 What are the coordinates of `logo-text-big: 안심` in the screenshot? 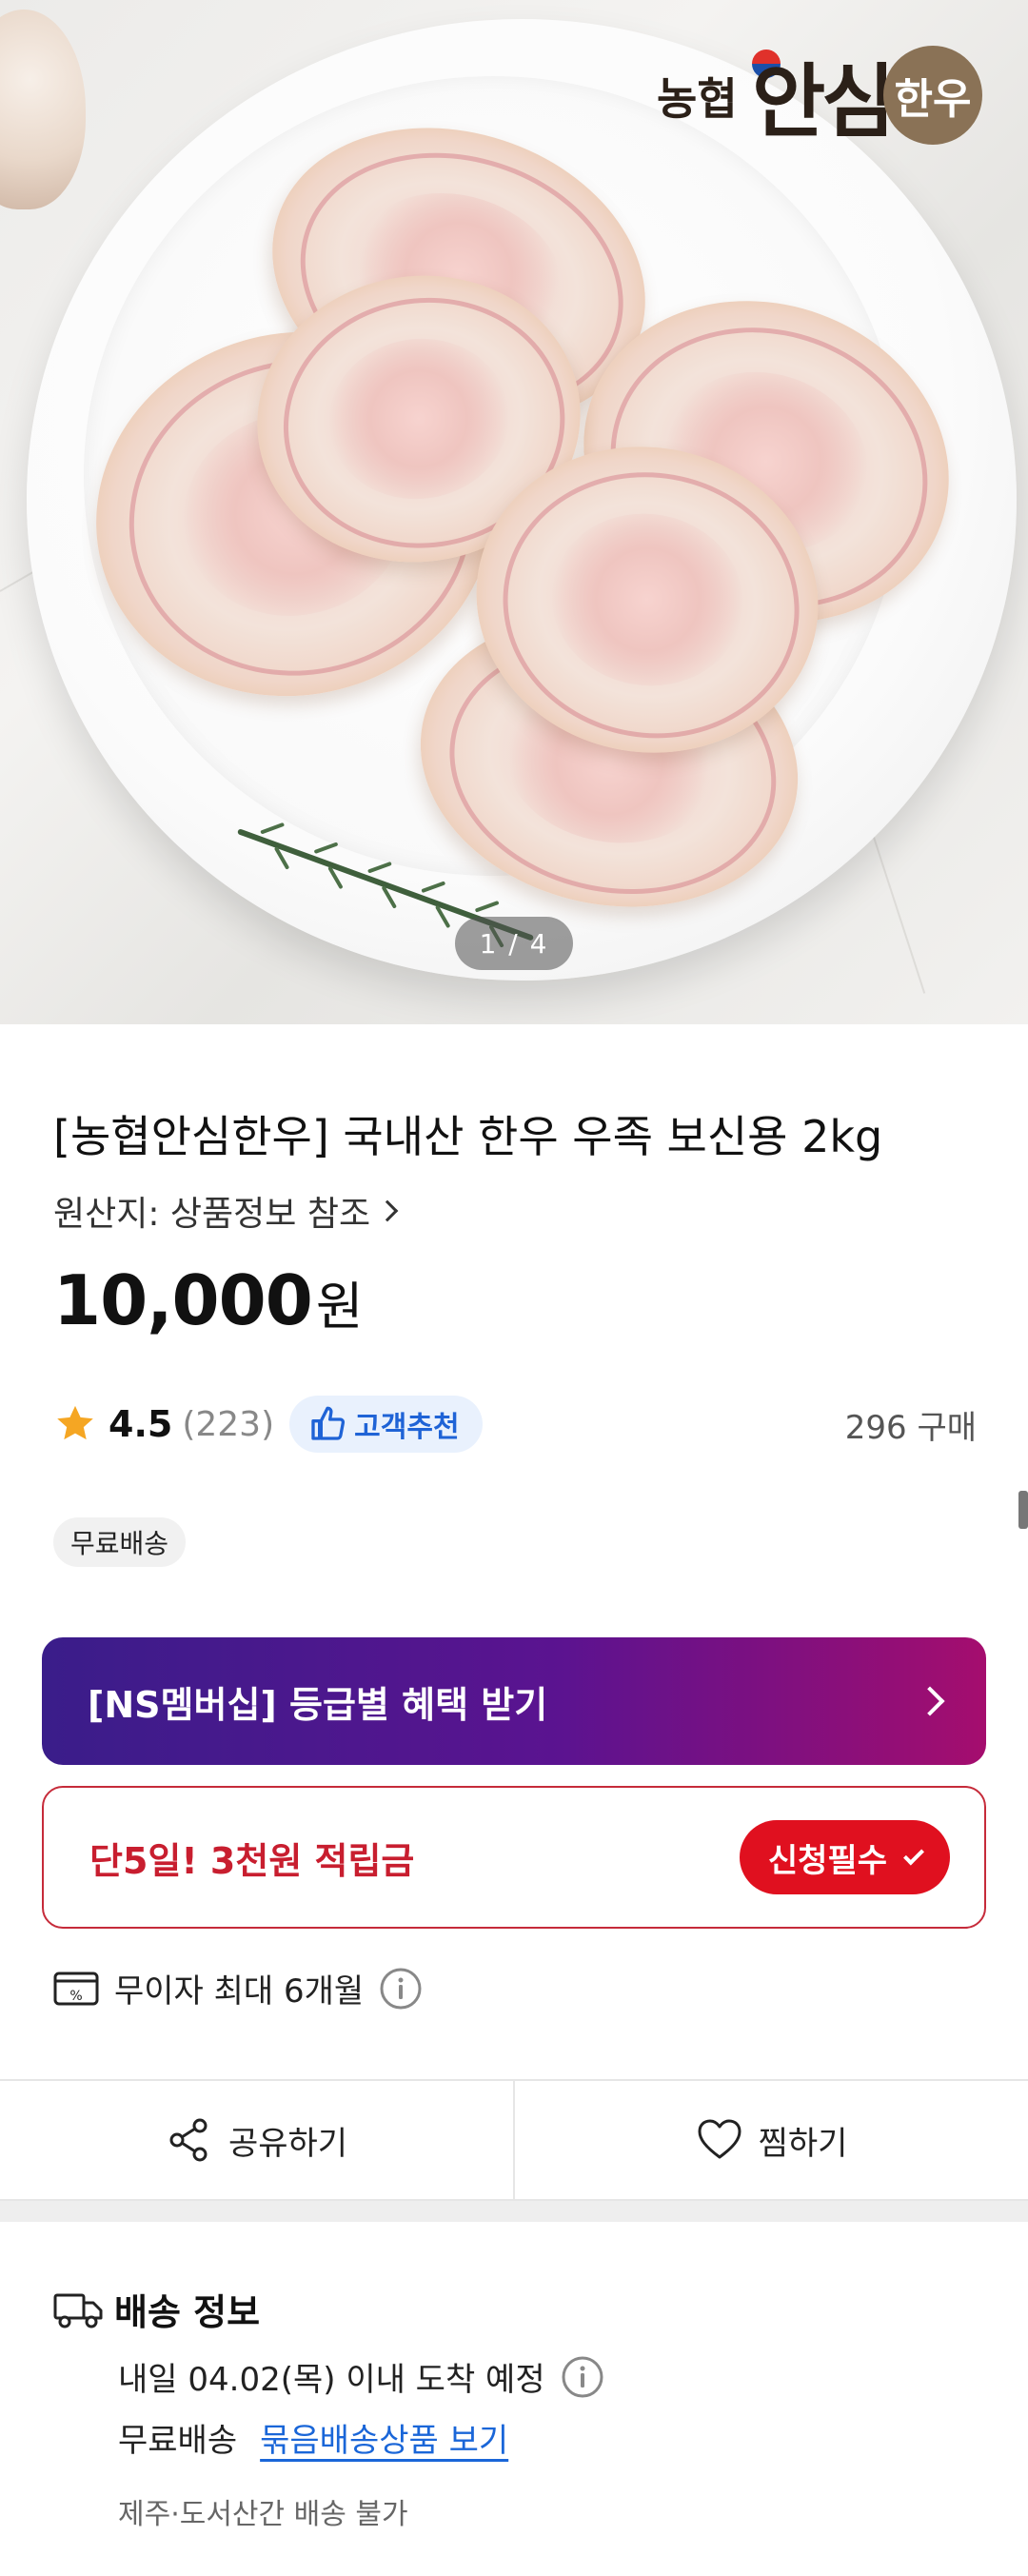 It's located at (824, 102).